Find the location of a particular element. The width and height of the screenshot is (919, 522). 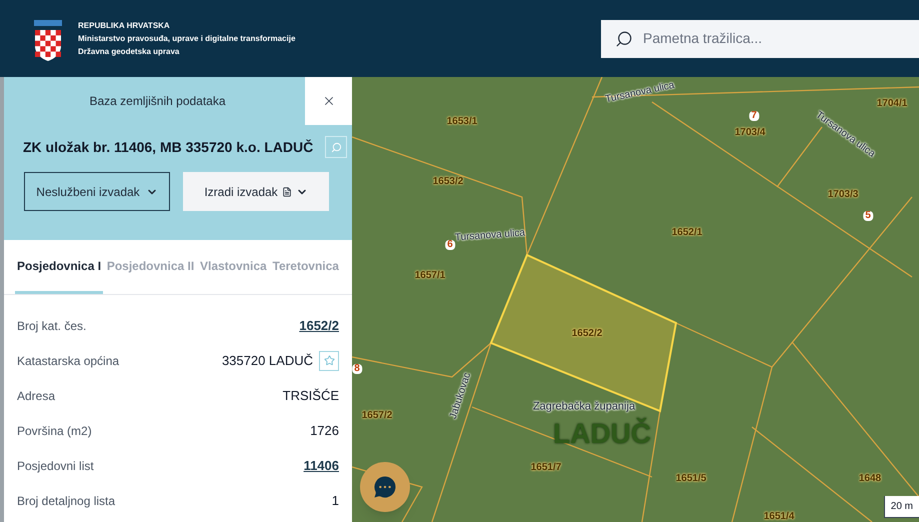

field-value: 335720 LADUČ is located at coordinates (267, 361).